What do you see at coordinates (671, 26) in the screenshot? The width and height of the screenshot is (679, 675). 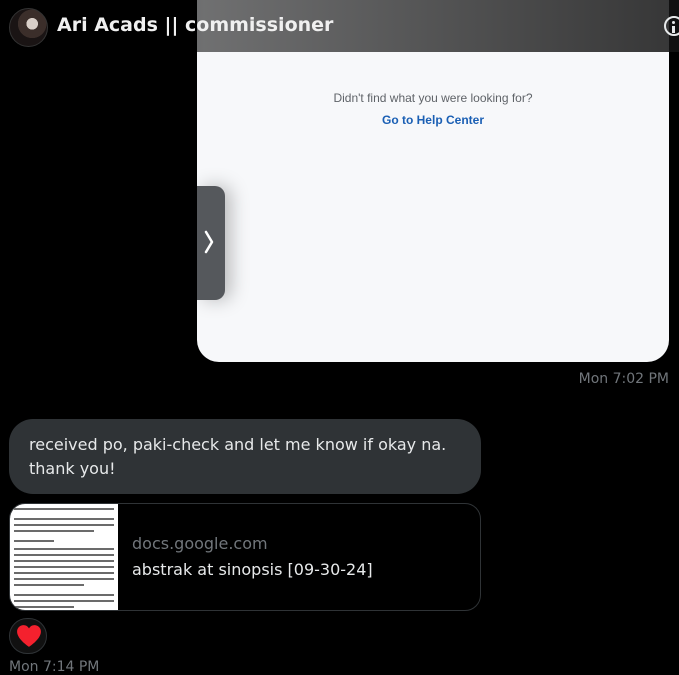 I see `info-icon` at bounding box center [671, 26].